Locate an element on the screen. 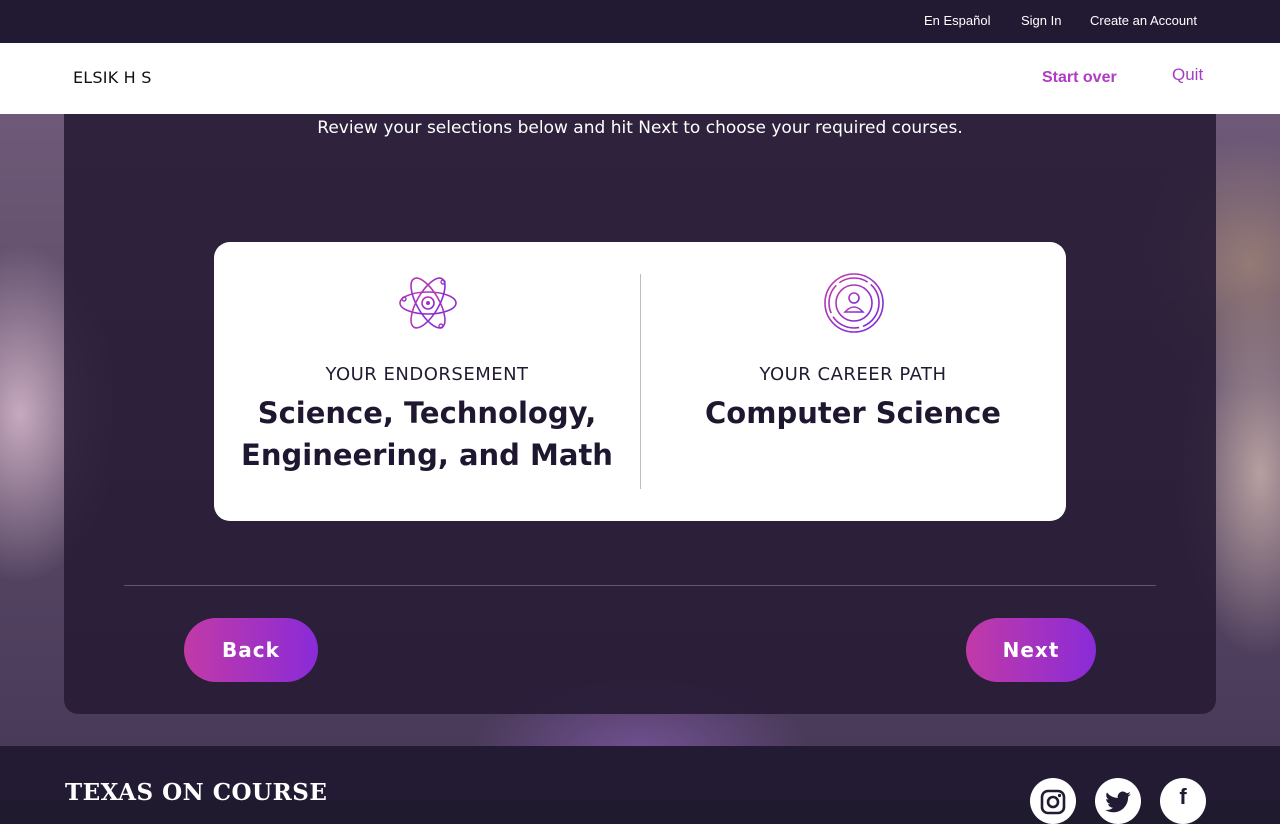 The height and width of the screenshot is (824, 1280). career-path-label: YOUR CAREER PATH is located at coordinates (853, 374).